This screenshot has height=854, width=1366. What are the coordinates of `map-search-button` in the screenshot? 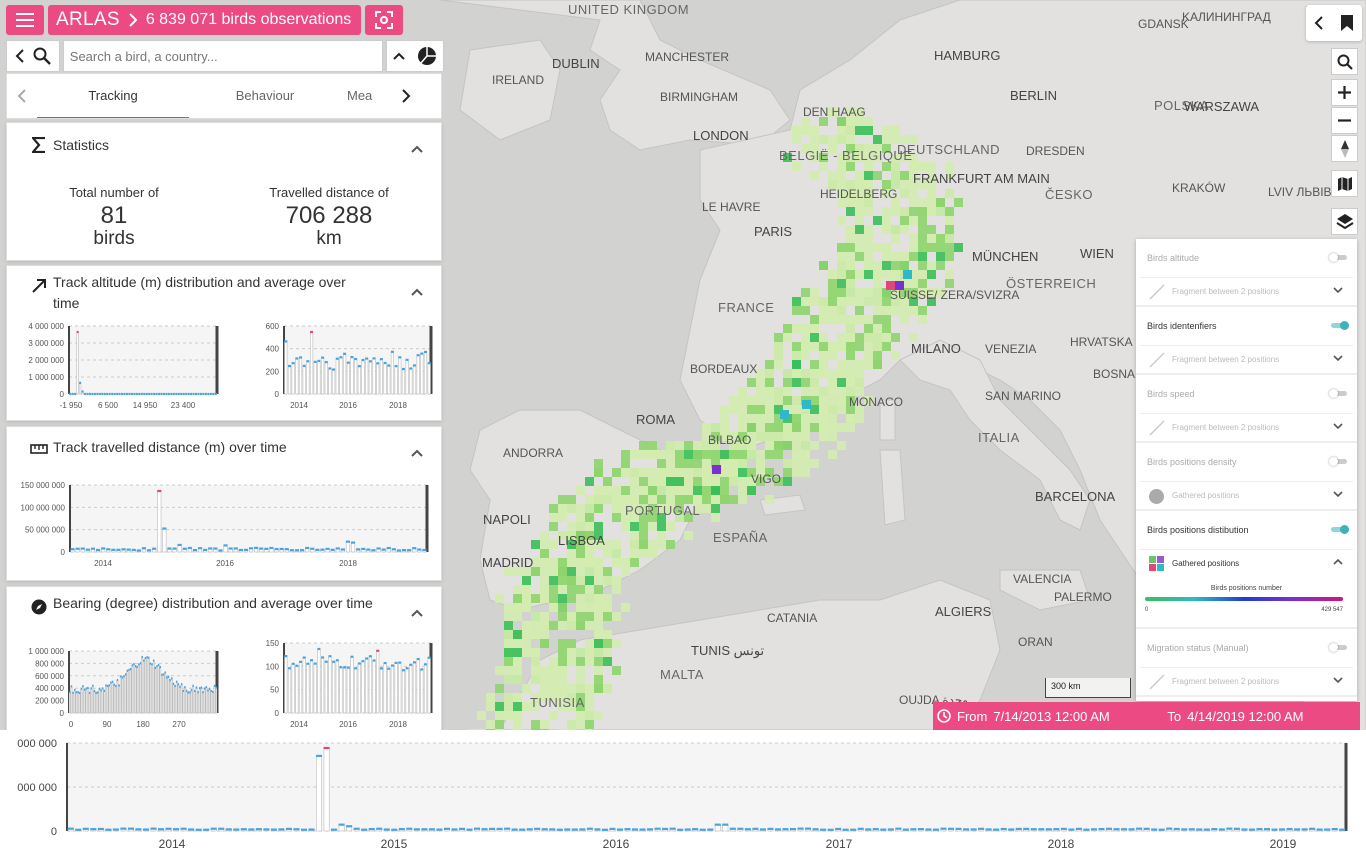 It's located at (1344, 61).